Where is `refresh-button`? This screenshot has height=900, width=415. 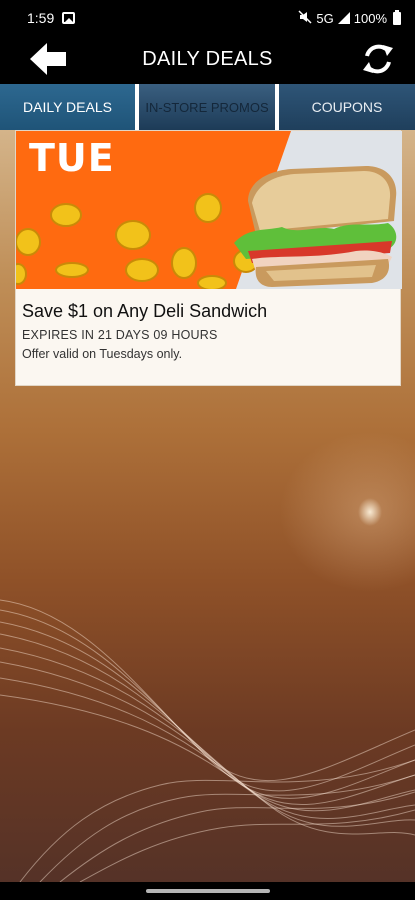
refresh-button is located at coordinates (378, 59).